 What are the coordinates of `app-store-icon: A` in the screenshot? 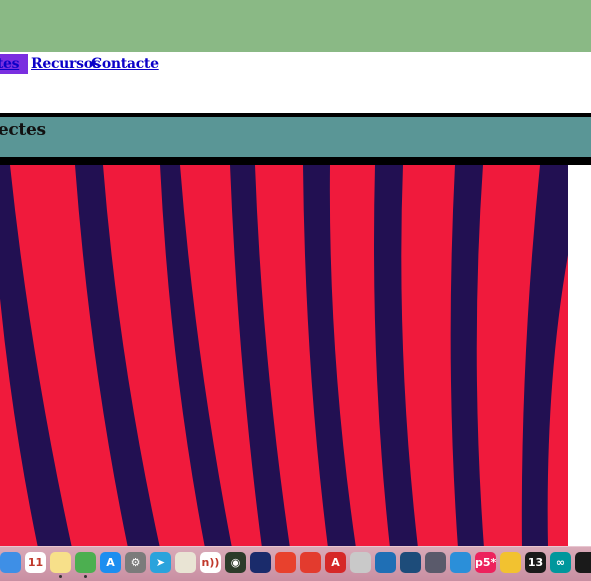 It's located at (110, 562).